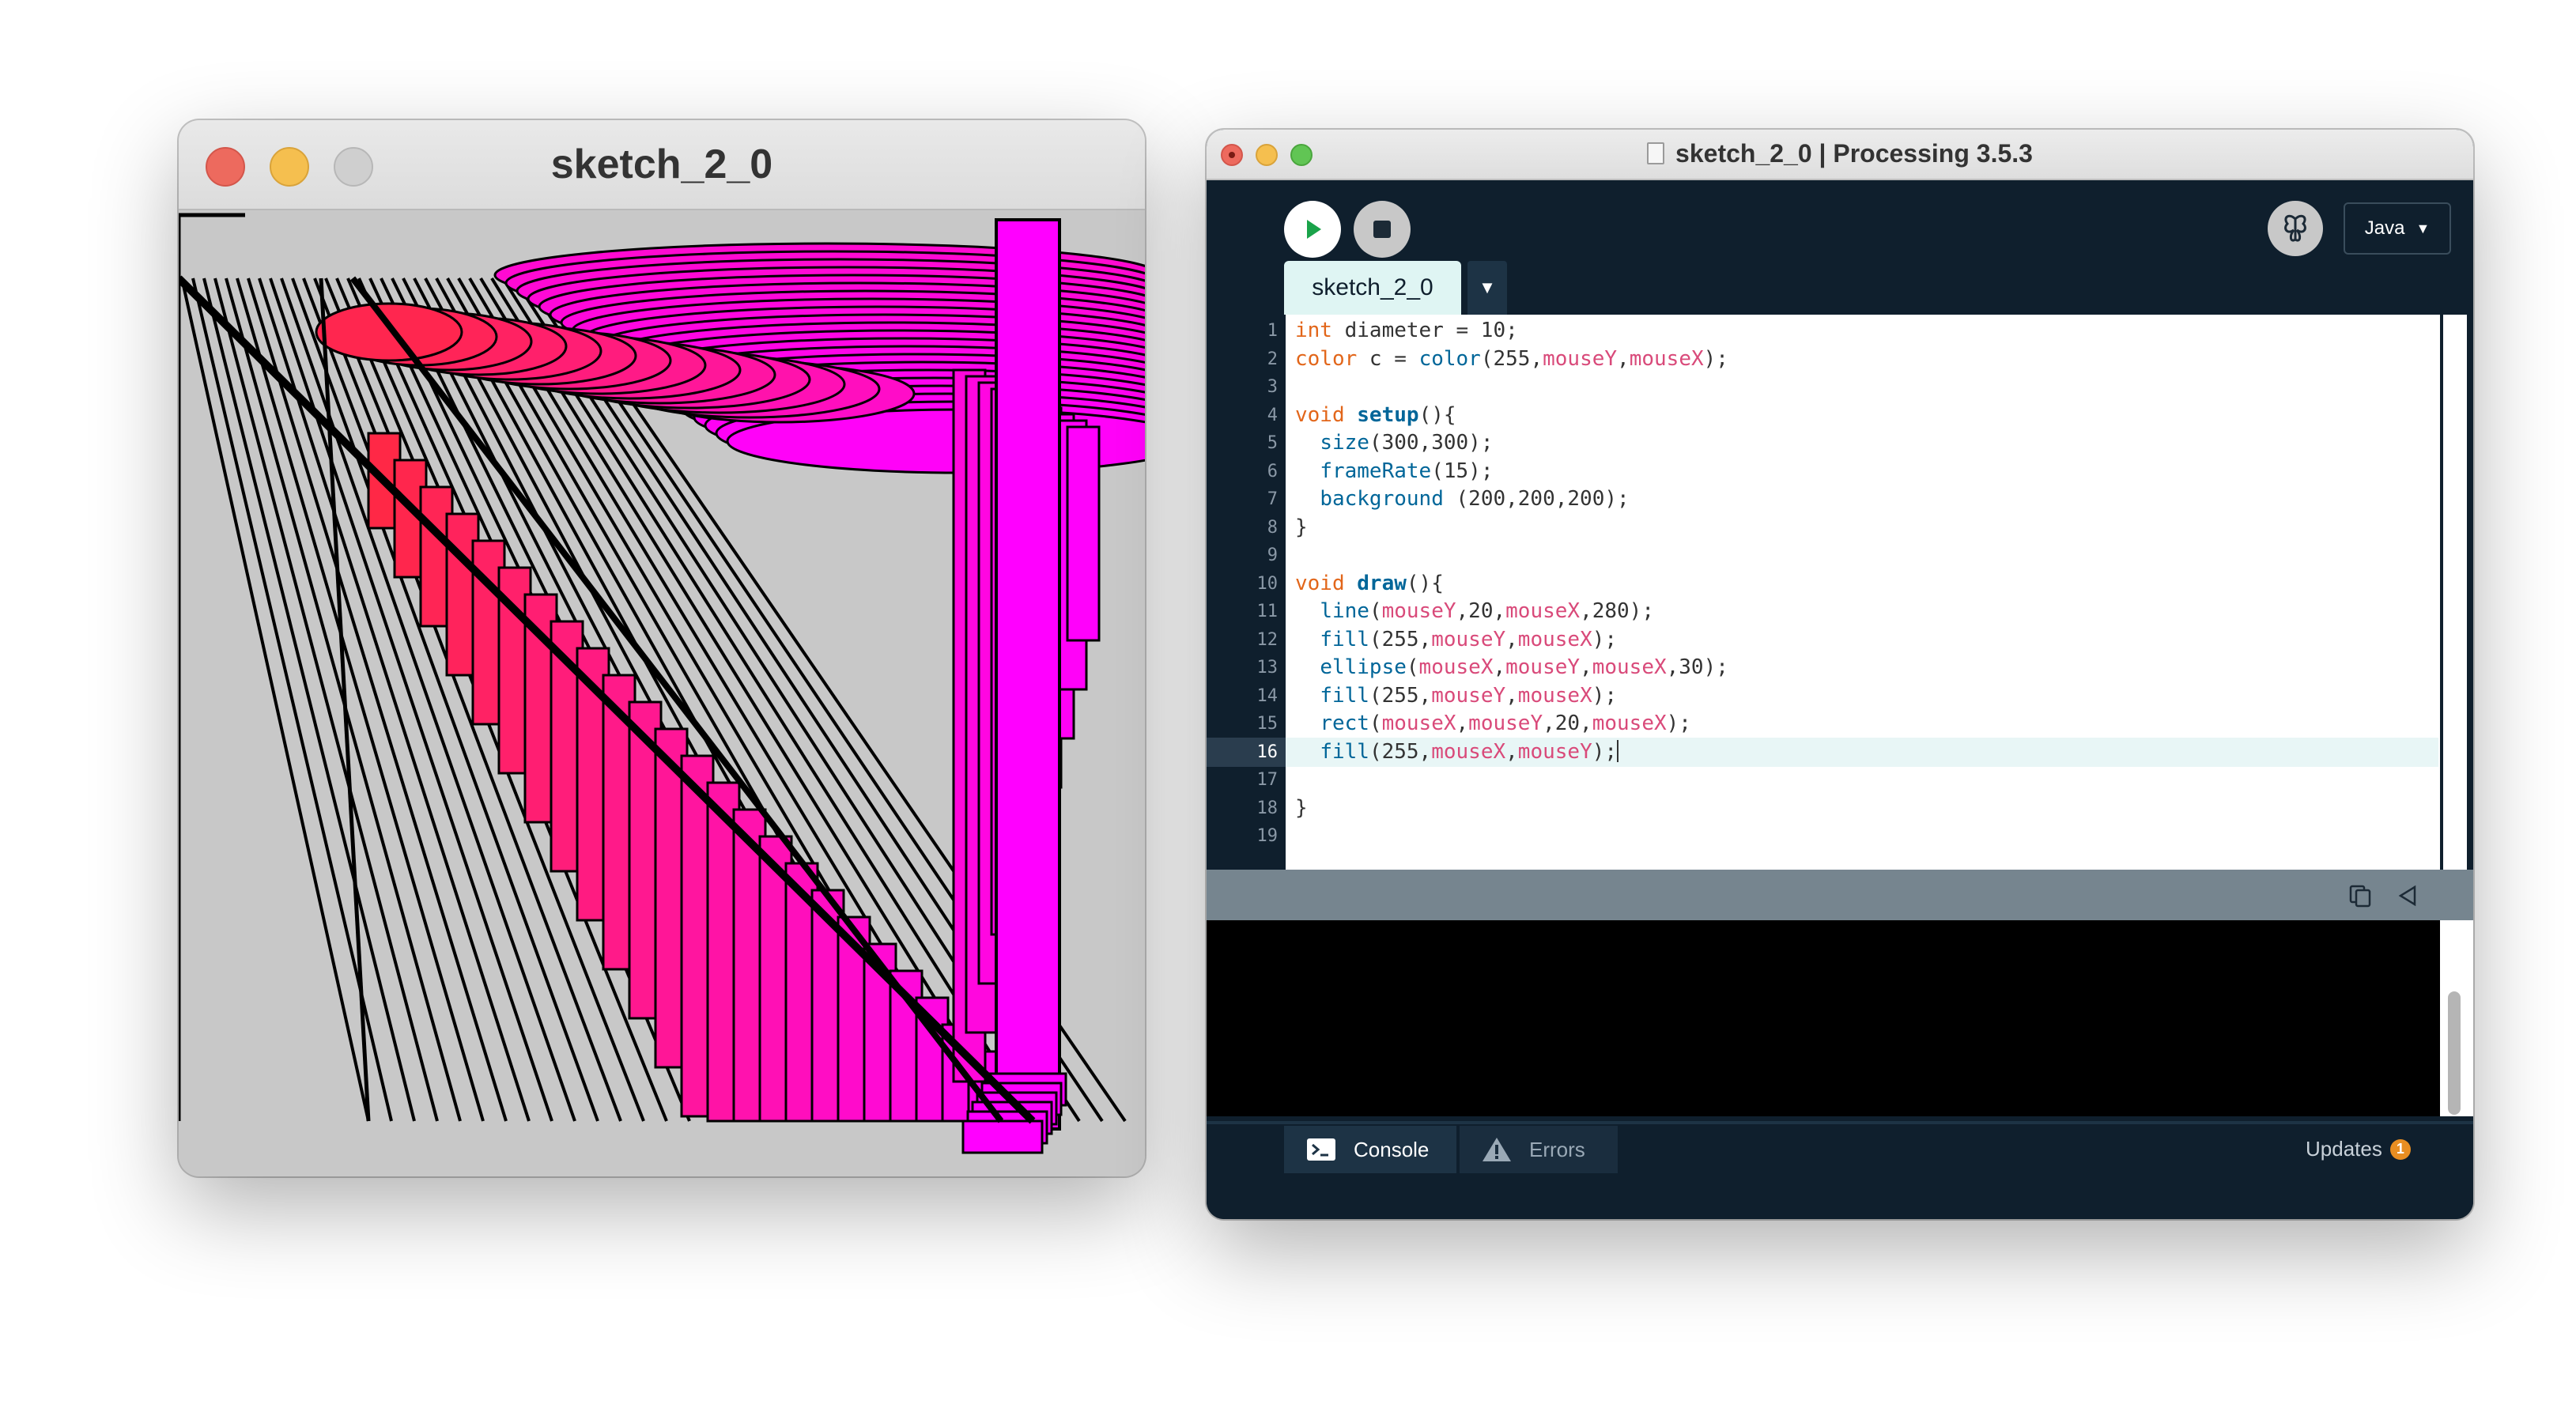  I want to click on code-line: 4 void setup(){, so click(1840, 415).